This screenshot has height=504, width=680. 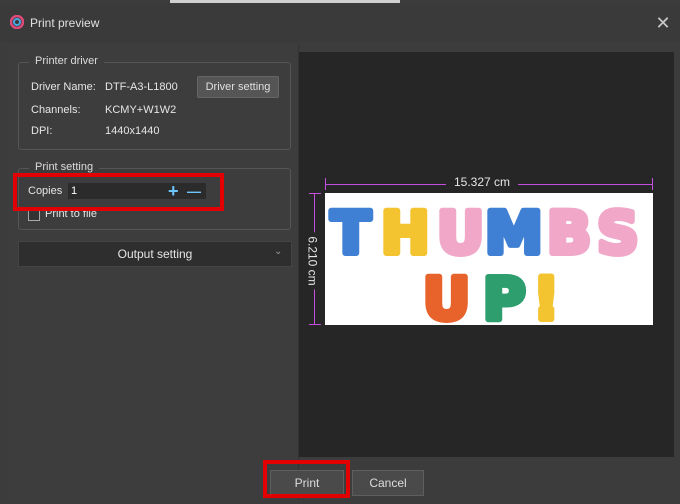 I want to click on output-setting-dropdown: Output setting ⌄, so click(x=155, y=254).